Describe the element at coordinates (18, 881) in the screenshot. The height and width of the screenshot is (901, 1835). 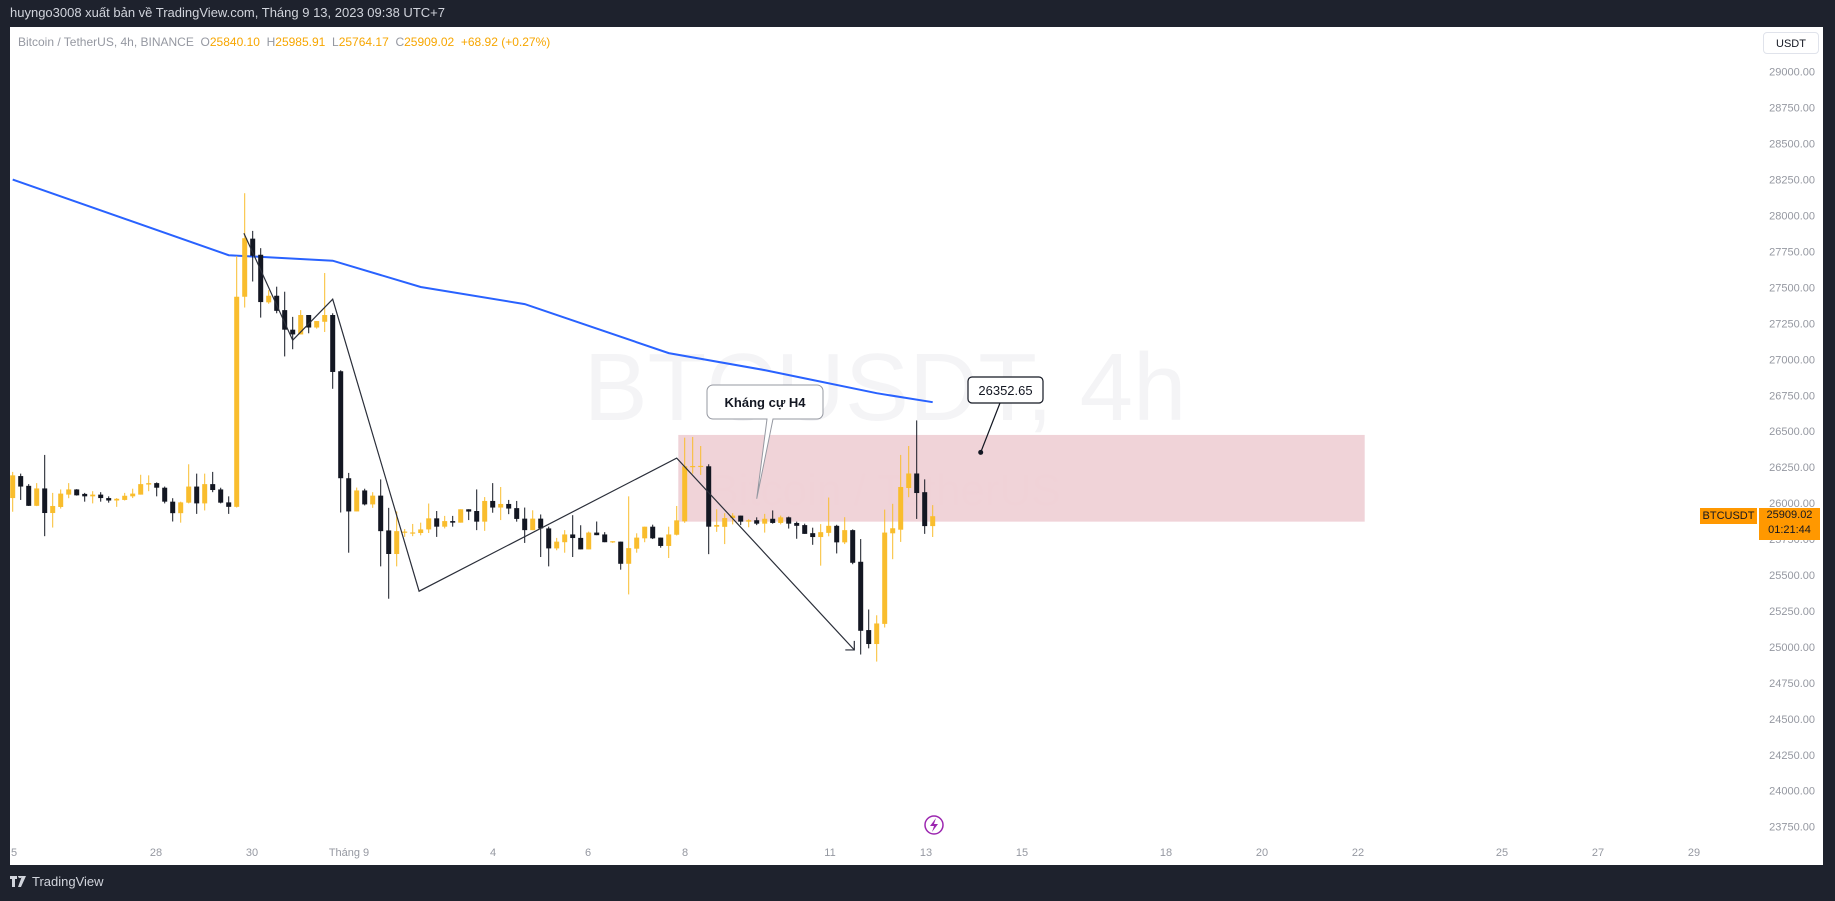
I see `tradingview-logo-icon` at that location.